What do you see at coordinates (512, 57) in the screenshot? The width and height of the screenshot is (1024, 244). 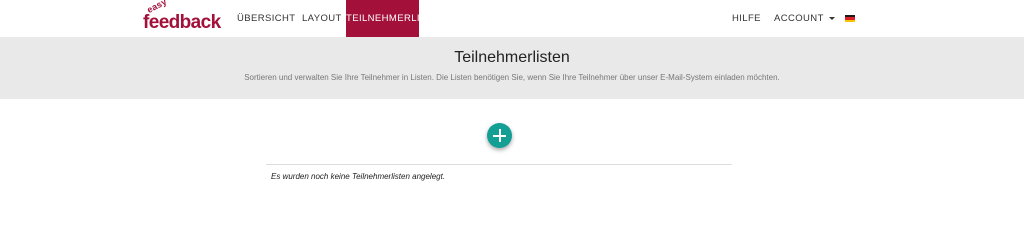 I see `page-title: Teilnehmerlisten` at bounding box center [512, 57].